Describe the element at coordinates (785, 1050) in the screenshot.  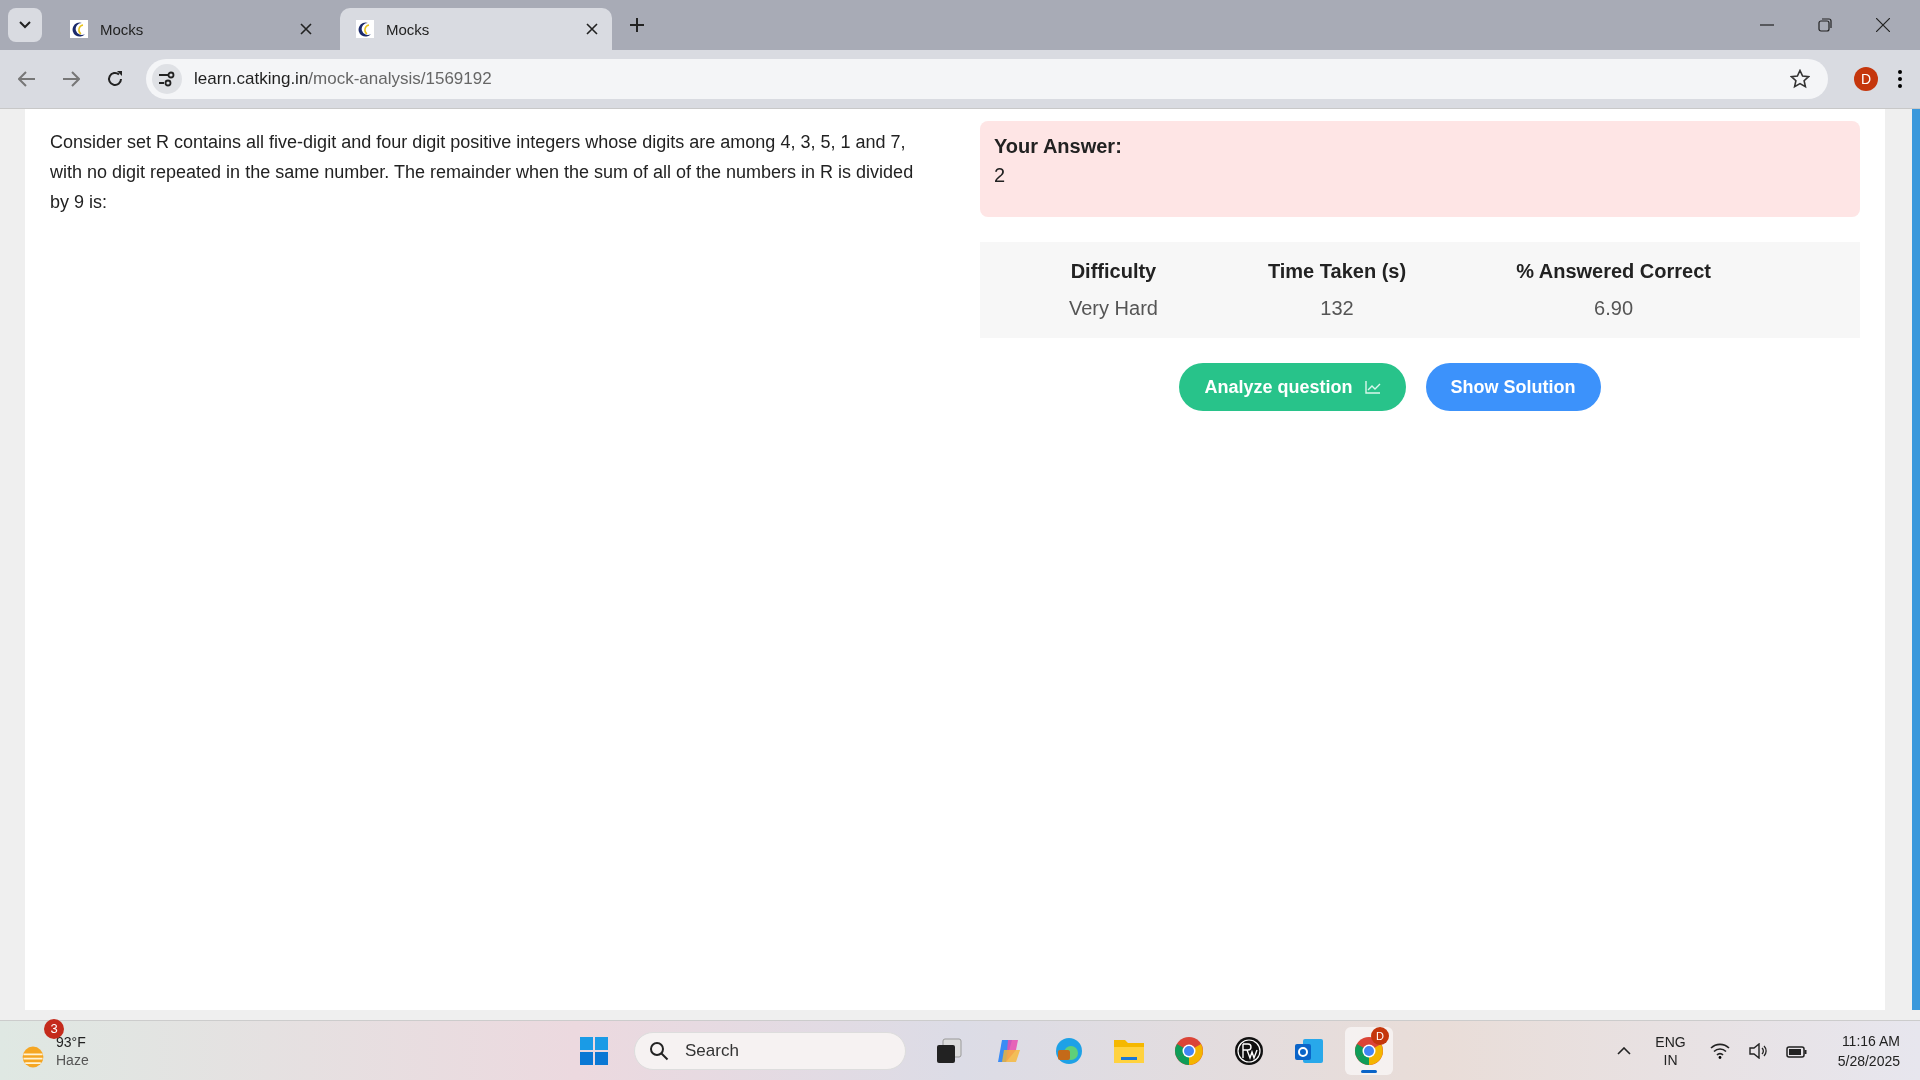
I see `search-input: Search` at that location.